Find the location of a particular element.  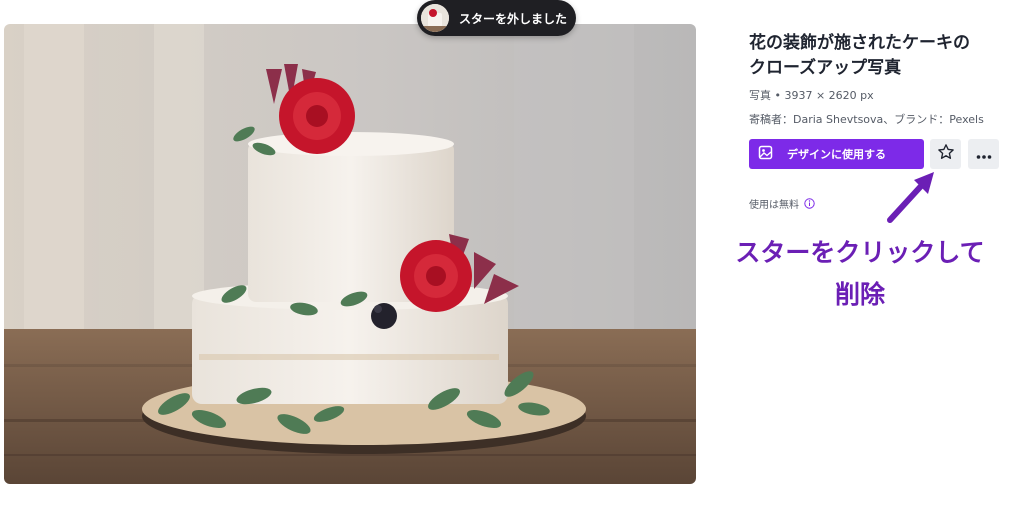

use-in-design-label: デザインに使用する is located at coordinates (836, 154).